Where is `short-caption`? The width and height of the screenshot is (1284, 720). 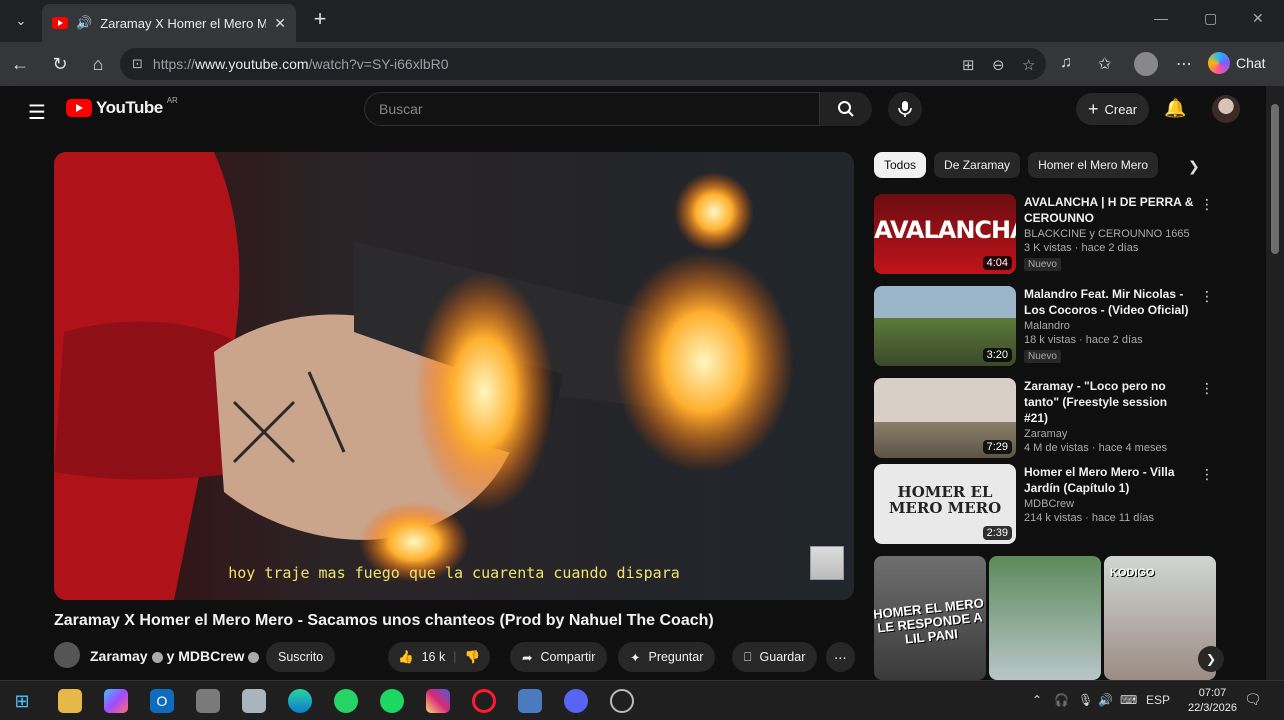 short-caption is located at coordinates (1044, 602).